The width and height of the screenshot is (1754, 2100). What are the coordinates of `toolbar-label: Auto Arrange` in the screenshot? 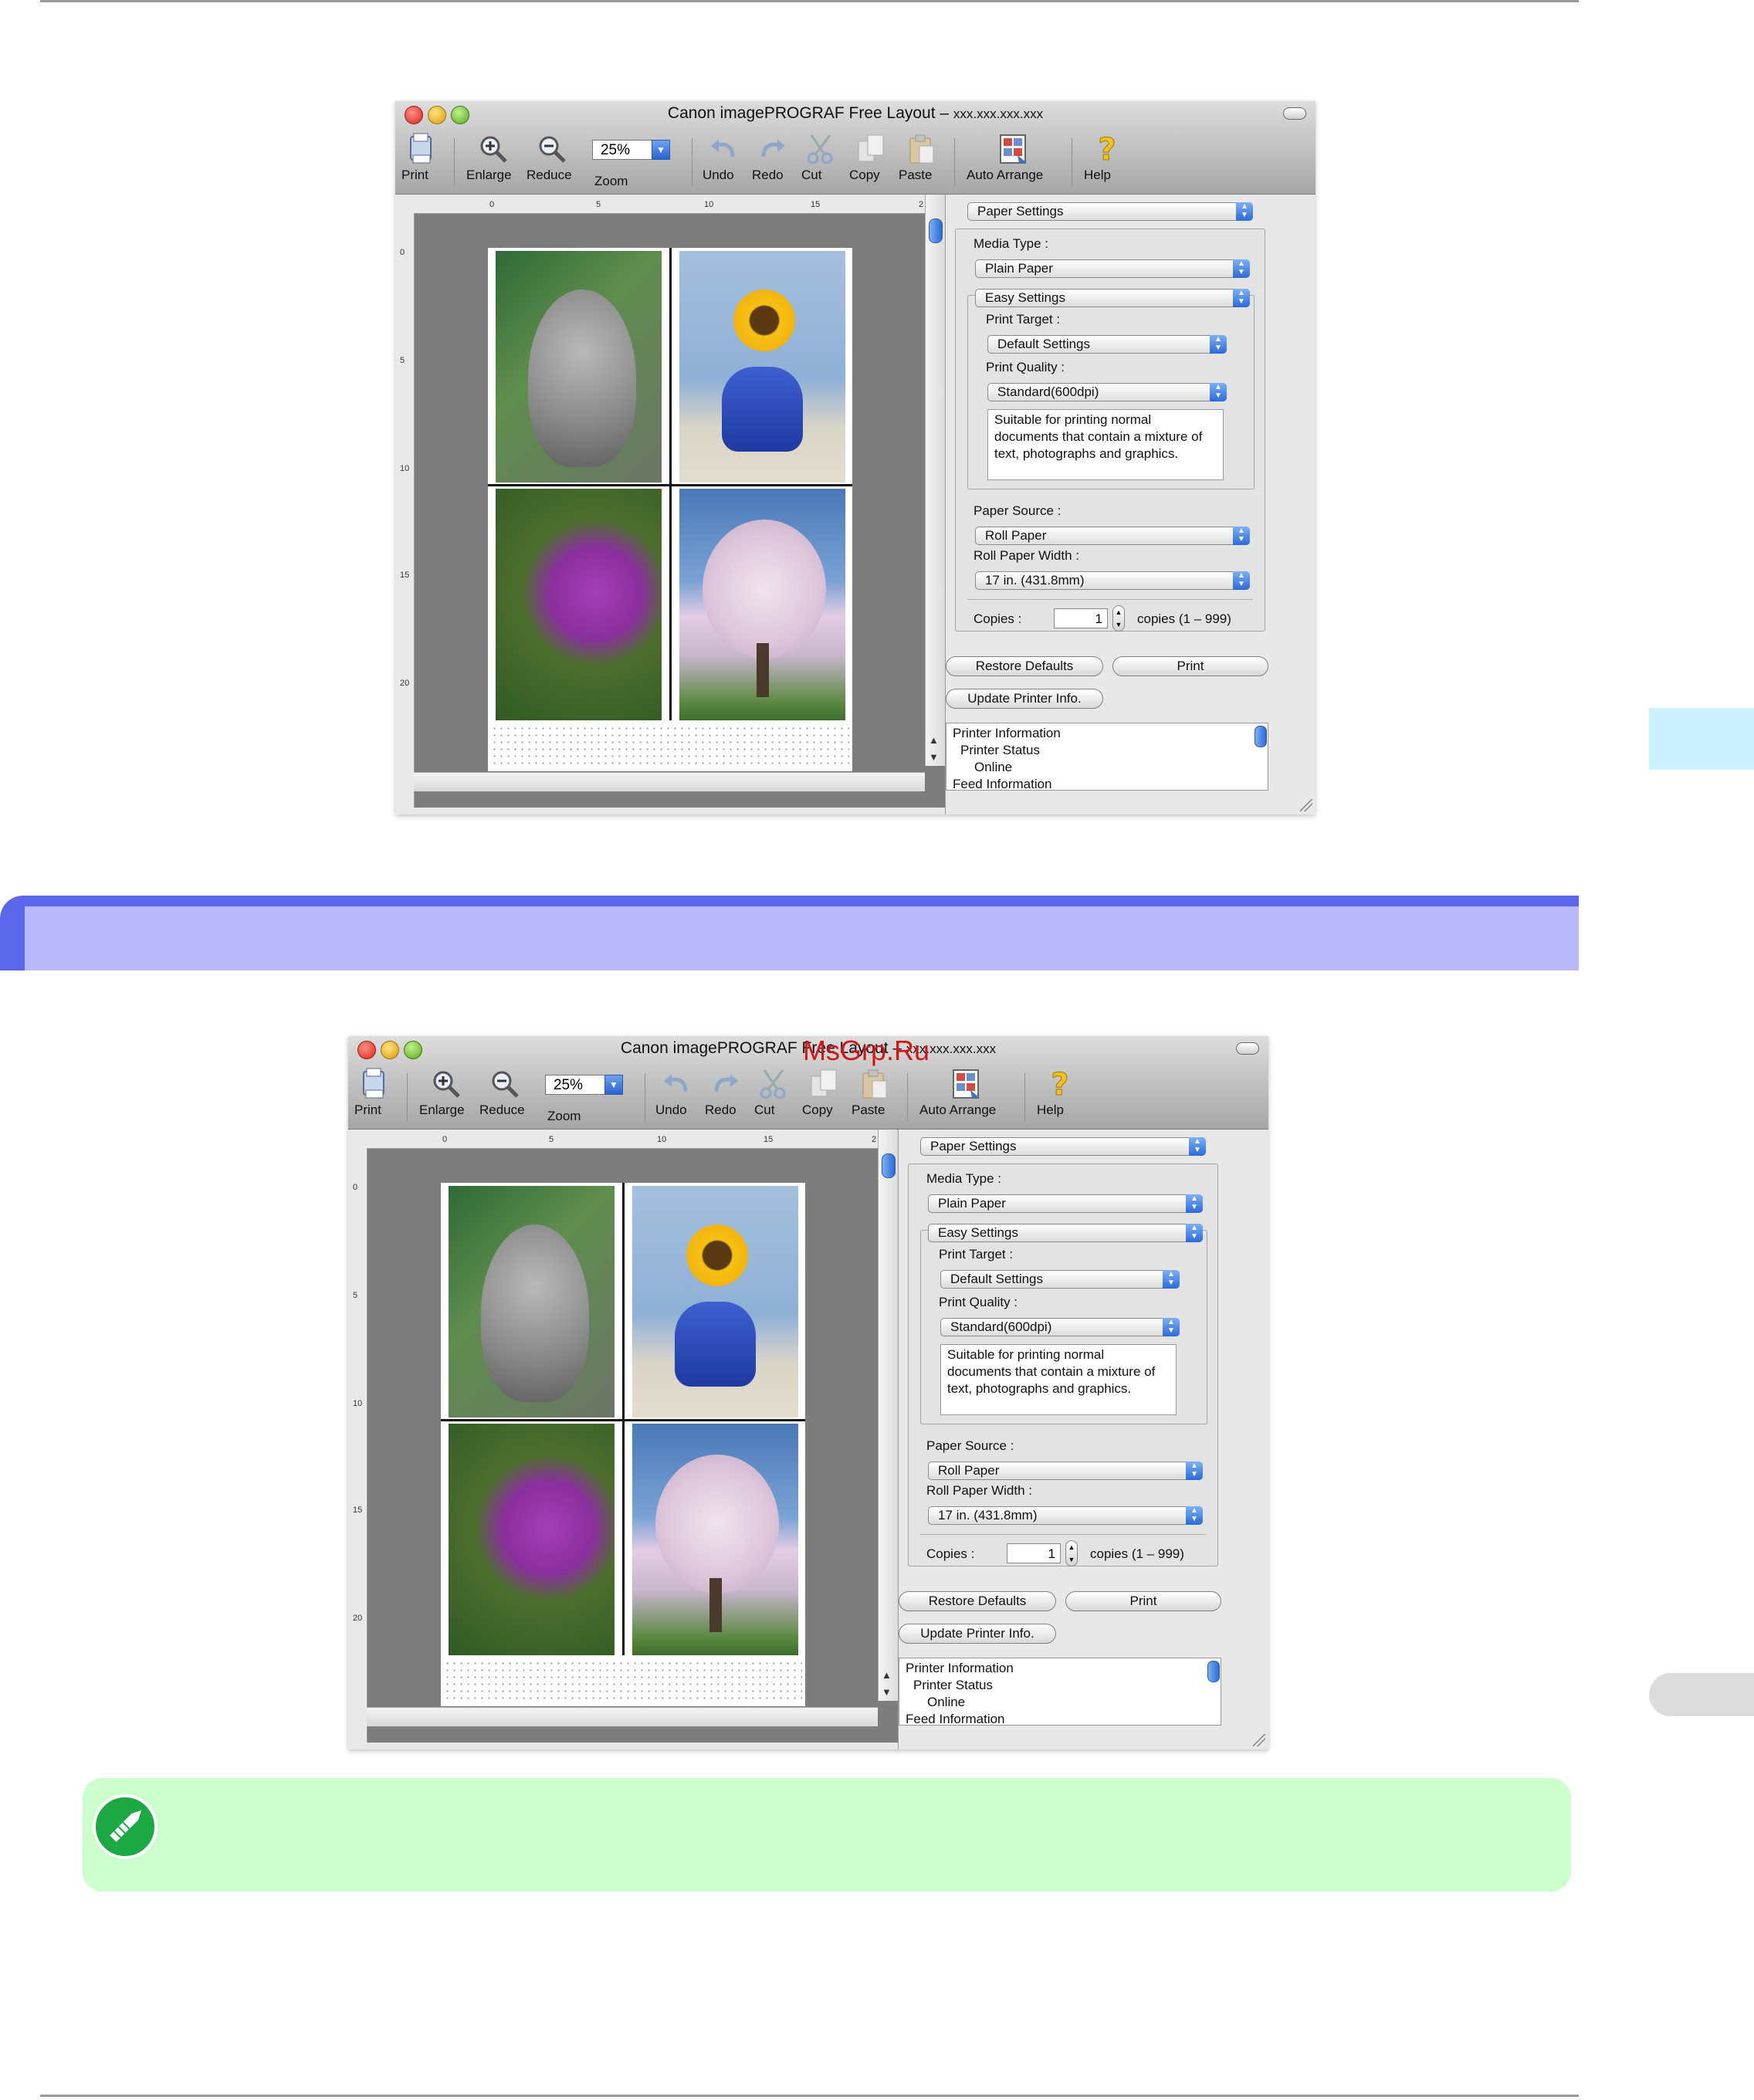 It's located at (1005, 175).